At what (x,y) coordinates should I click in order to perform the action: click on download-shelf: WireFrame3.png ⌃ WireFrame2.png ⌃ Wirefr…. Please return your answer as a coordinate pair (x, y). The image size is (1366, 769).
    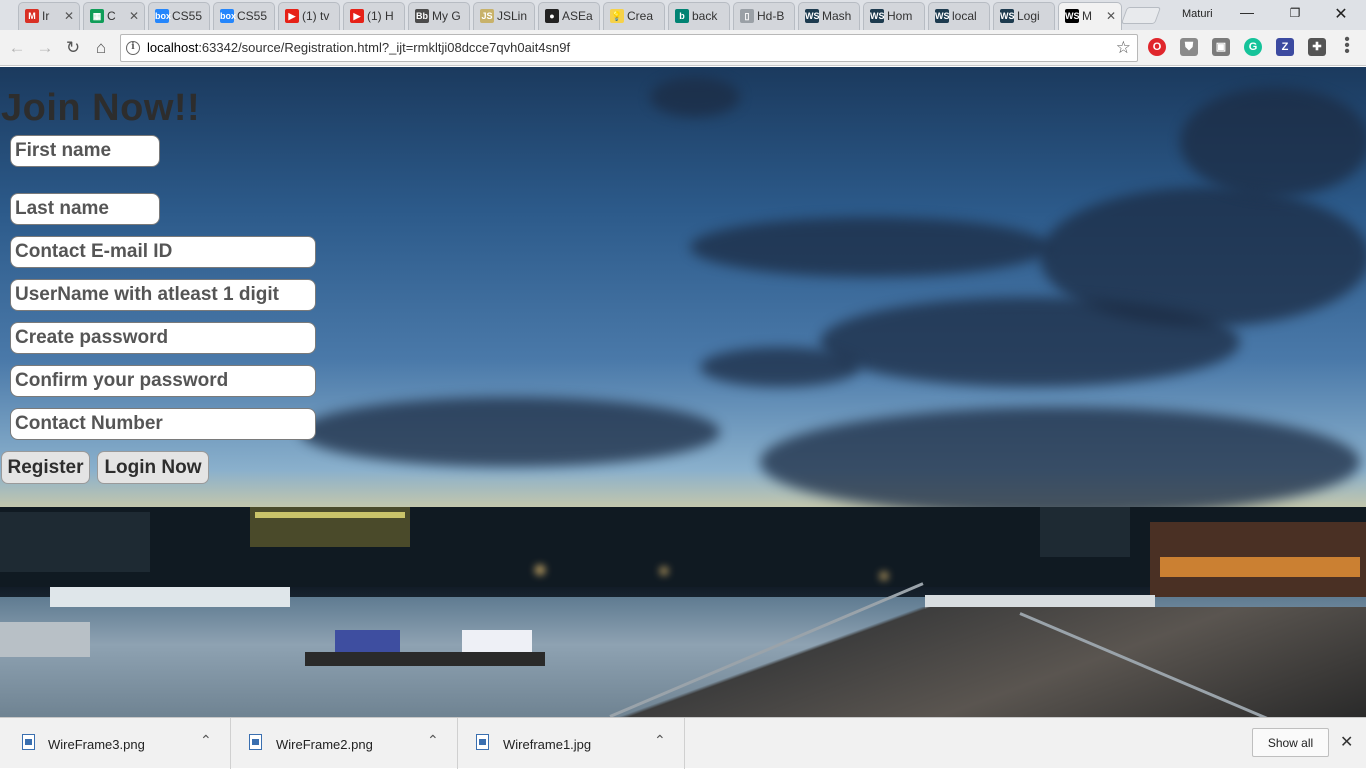
    Looking at the image, I should click on (683, 743).